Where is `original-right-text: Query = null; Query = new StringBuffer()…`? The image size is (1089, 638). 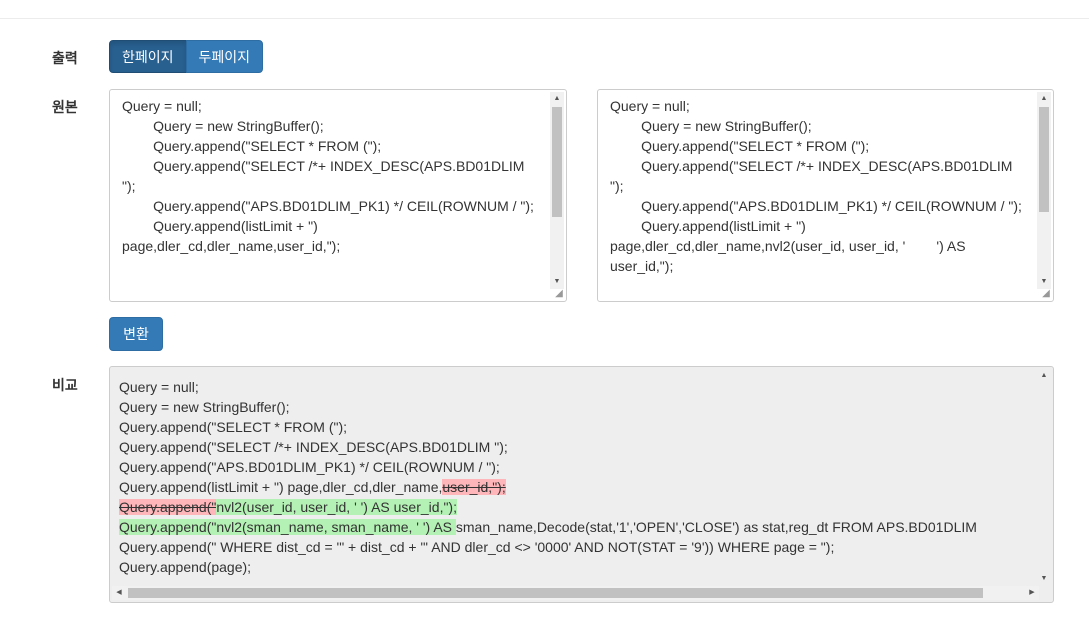 original-right-text: Query = null; Query = new StringBuffer()… is located at coordinates (816, 186).